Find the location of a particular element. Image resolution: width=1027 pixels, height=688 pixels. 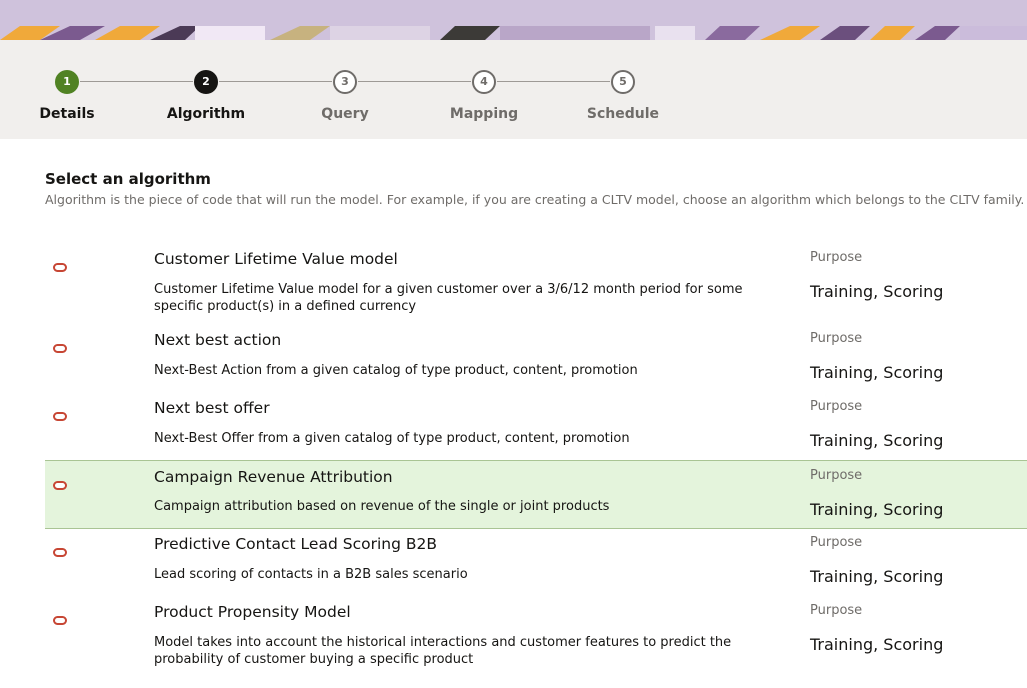

step-label: Query is located at coordinates (345, 114).